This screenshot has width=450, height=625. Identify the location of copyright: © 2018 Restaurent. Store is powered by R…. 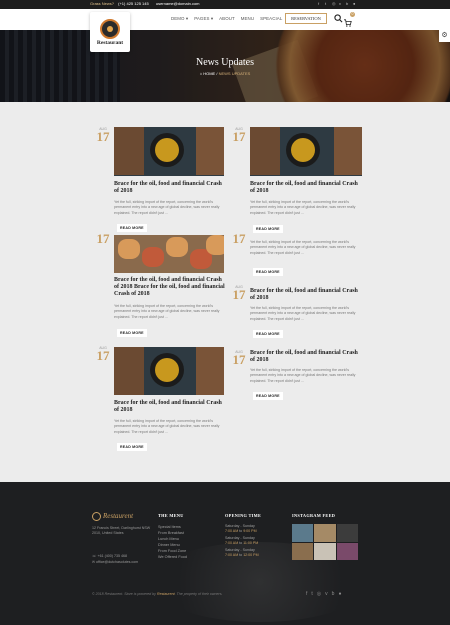
(157, 594).